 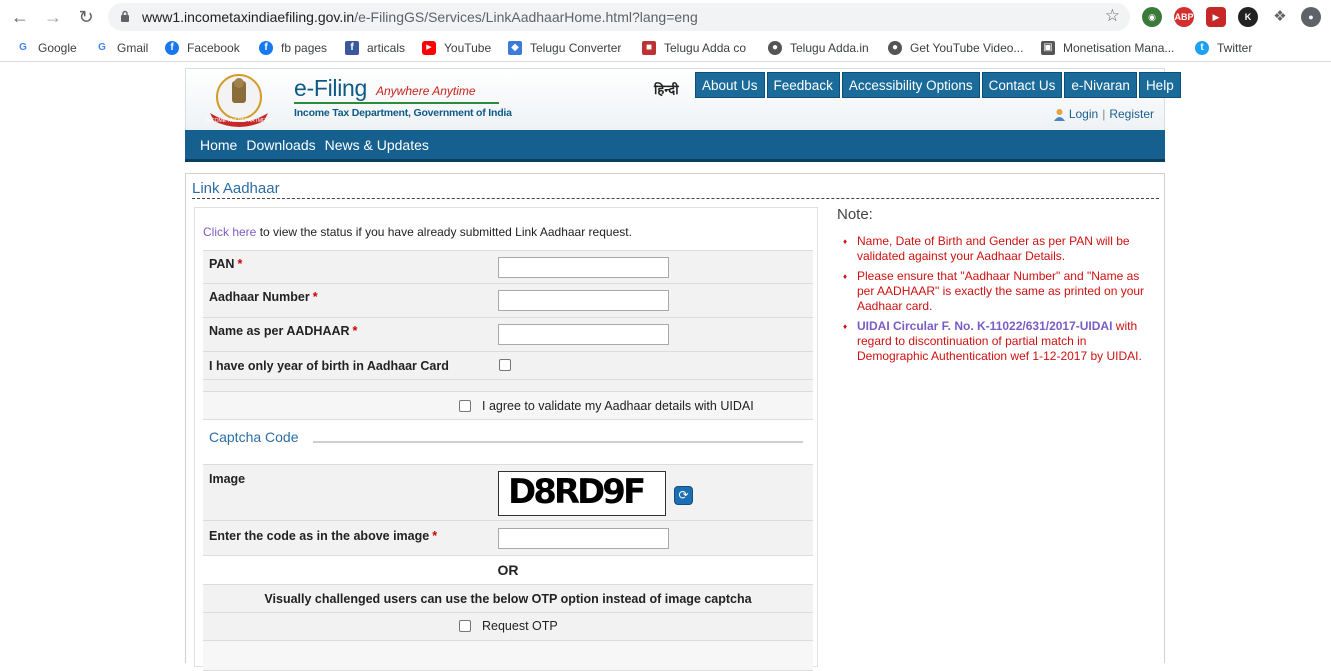 What do you see at coordinates (508, 492) in the screenshot?
I see `captcha-image-row: Image D8RD9F ⟳` at bounding box center [508, 492].